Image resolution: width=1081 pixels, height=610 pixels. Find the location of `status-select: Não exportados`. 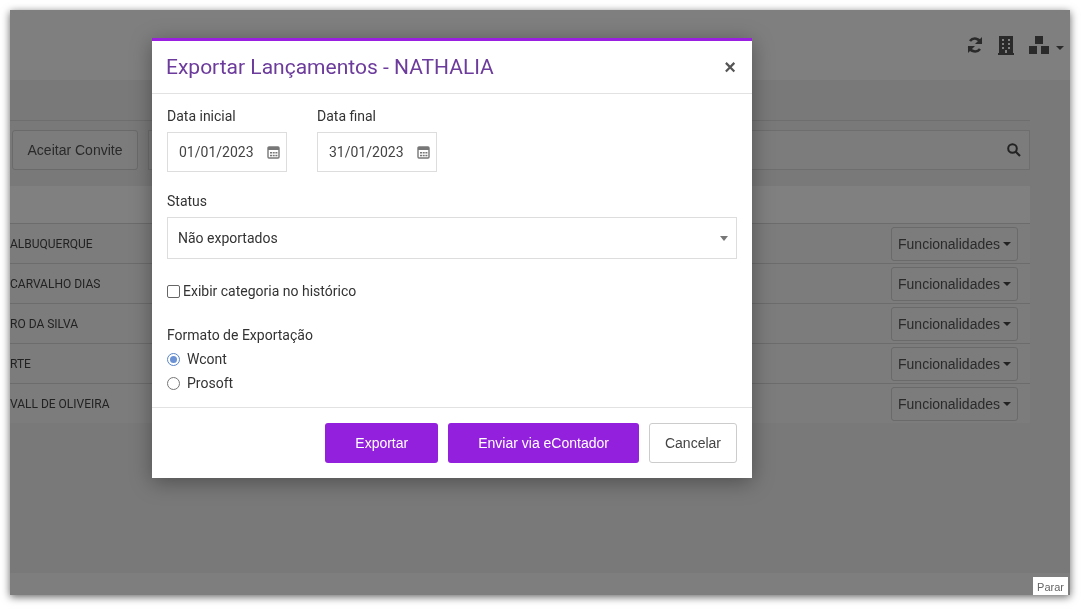

status-select: Não exportados is located at coordinates (452, 238).